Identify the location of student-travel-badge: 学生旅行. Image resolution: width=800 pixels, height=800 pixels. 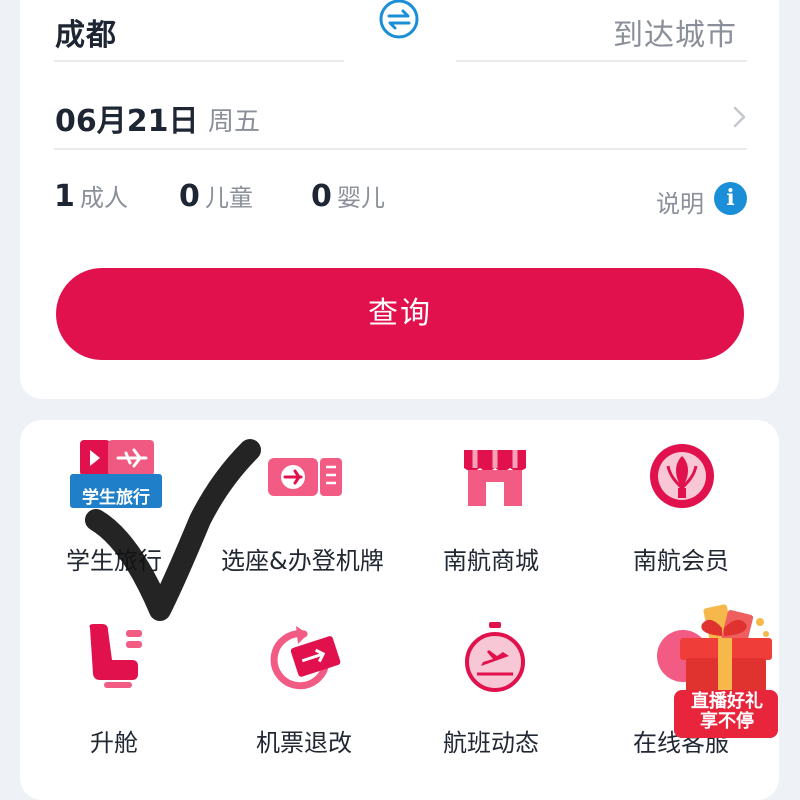
(116, 498).